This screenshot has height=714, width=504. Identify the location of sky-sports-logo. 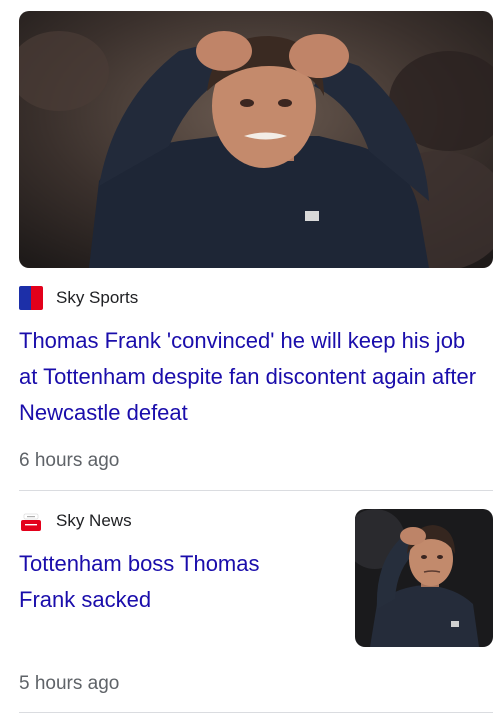
(31, 298).